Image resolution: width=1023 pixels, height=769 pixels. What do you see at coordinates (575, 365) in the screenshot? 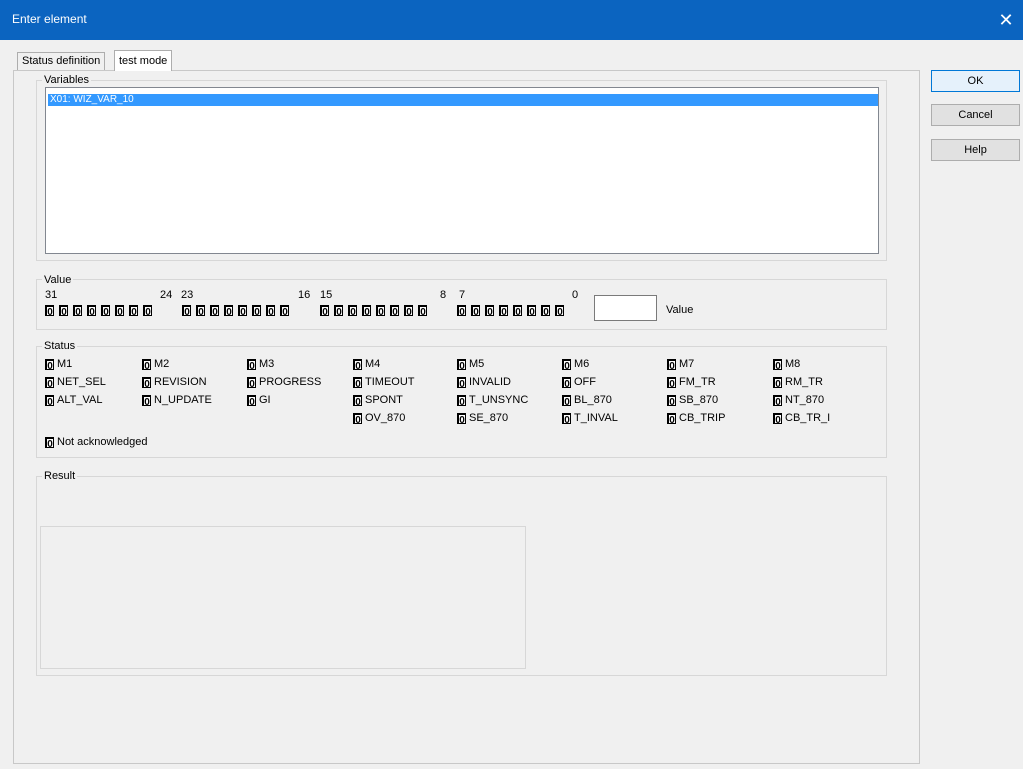
I see `flag-m6: 0 M6` at bounding box center [575, 365].